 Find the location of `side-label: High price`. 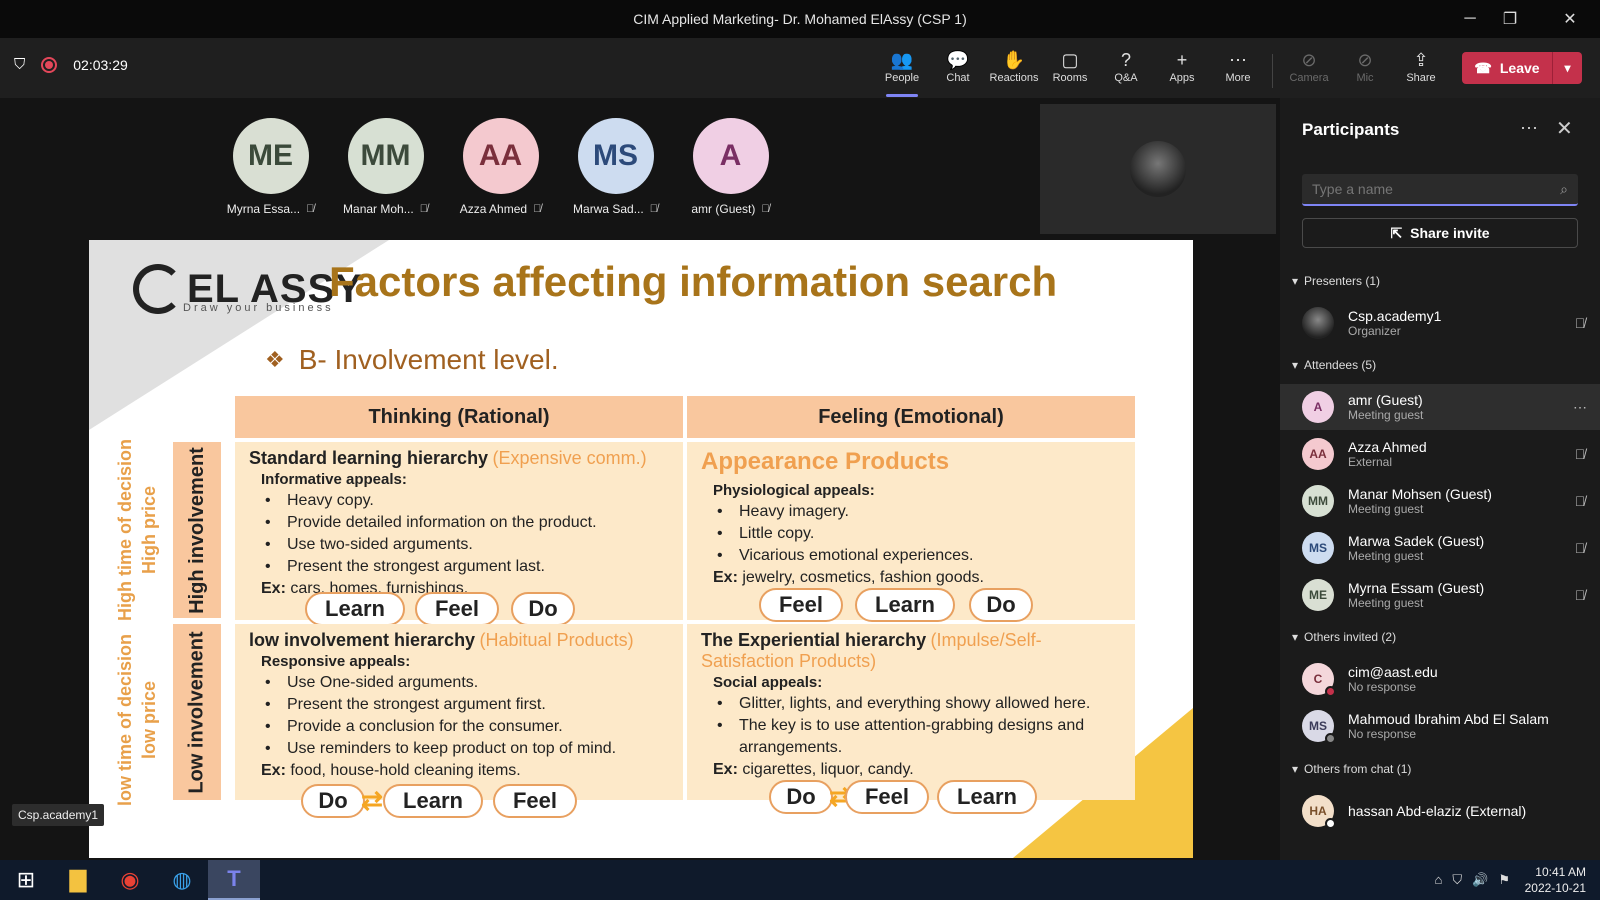

side-label: High price is located at coordinates (149, 530).